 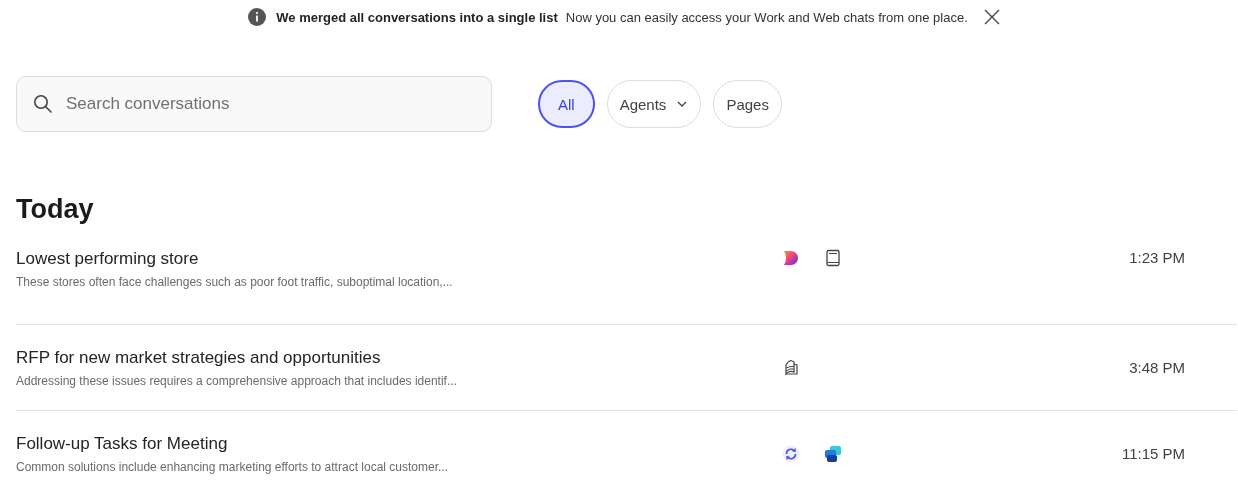 I want to click on filter-chip: All, so click(x=566, y=104).